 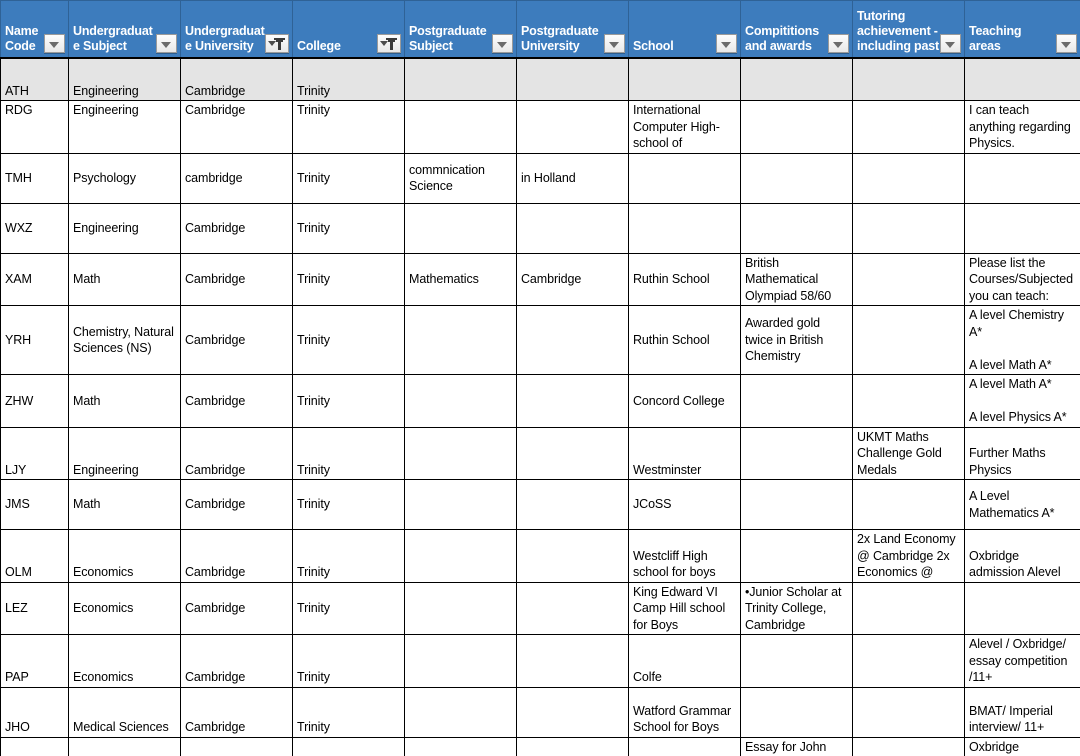 What do you see at coordinates (34, 608) in the screenshot?
I see `table-cell: LEZ` at bounding box center [34, 608].